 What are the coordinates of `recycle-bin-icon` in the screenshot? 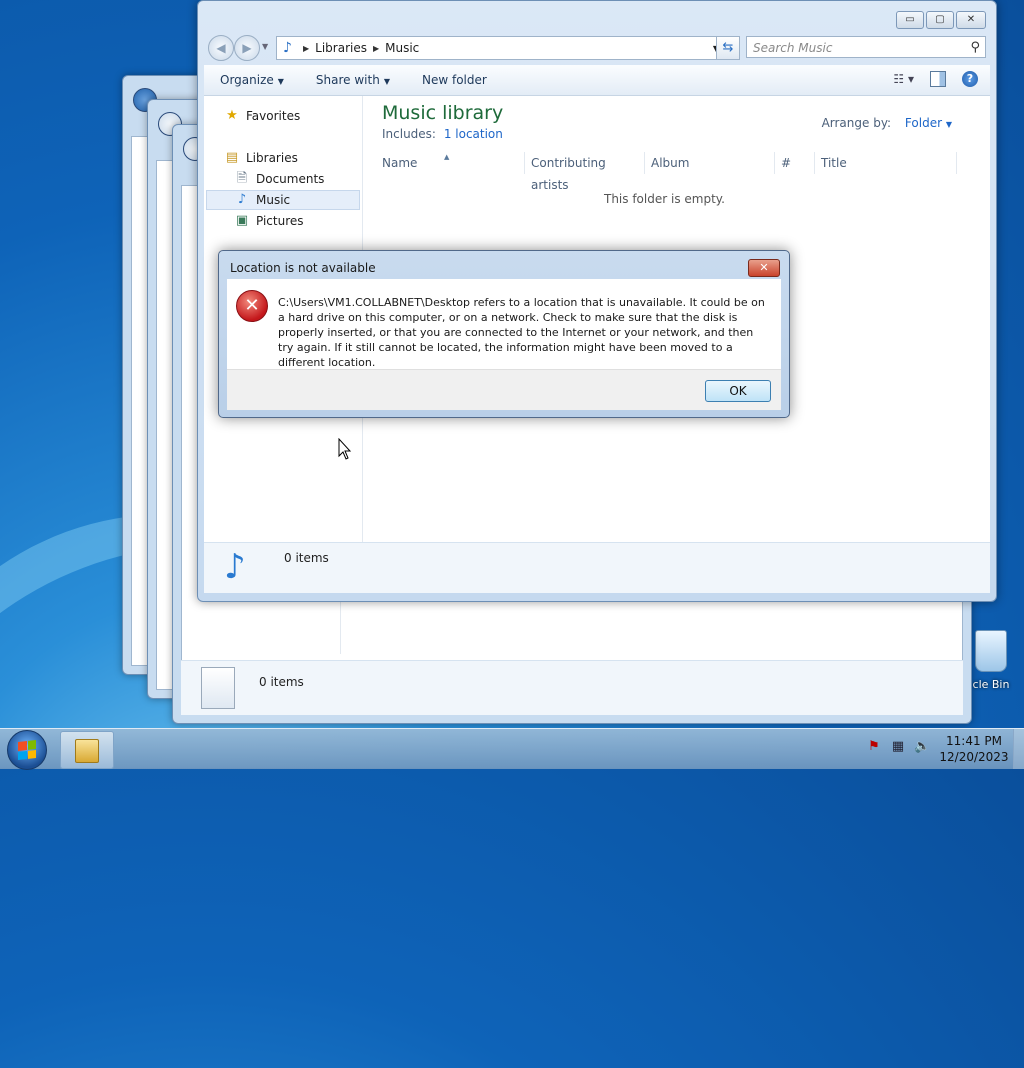 It's located at (991, 651).